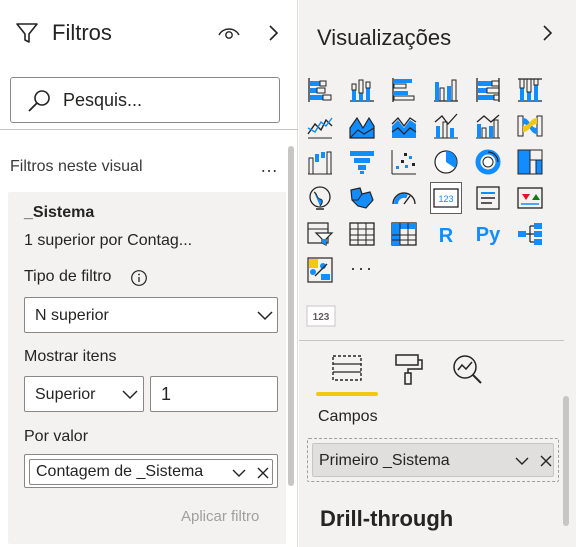  What do you see at coordinates (65, 394) in the screenshot?
I see `show-items-direction-value: Superior` at bounding box center [65, 394].